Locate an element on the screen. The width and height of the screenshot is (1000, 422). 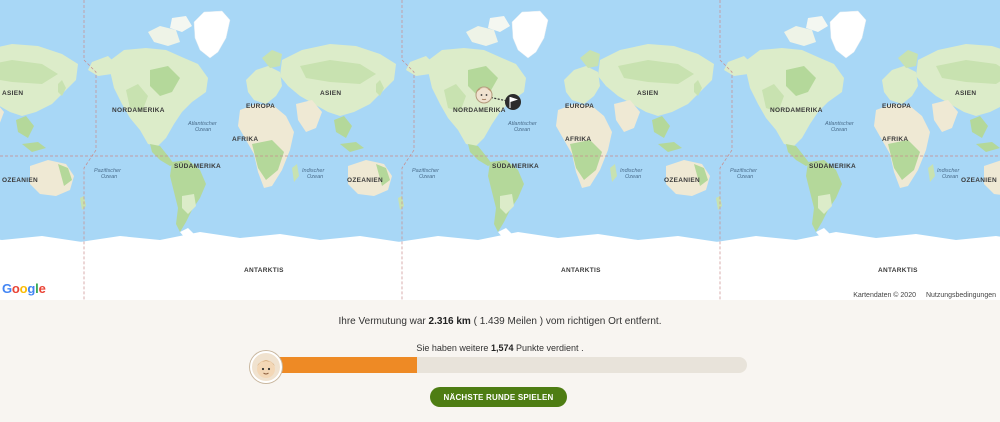
points-value: 1,574 is located at coordinates (502, 348).